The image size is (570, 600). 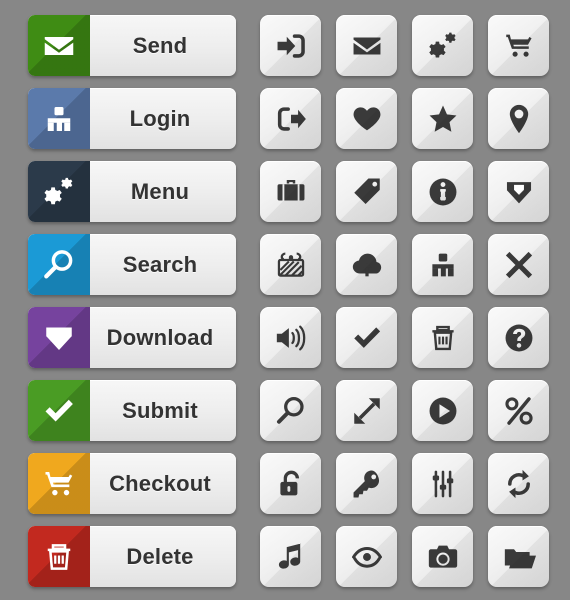 I want to click on icon-tile-download-shield, so click(x=518, y=191).